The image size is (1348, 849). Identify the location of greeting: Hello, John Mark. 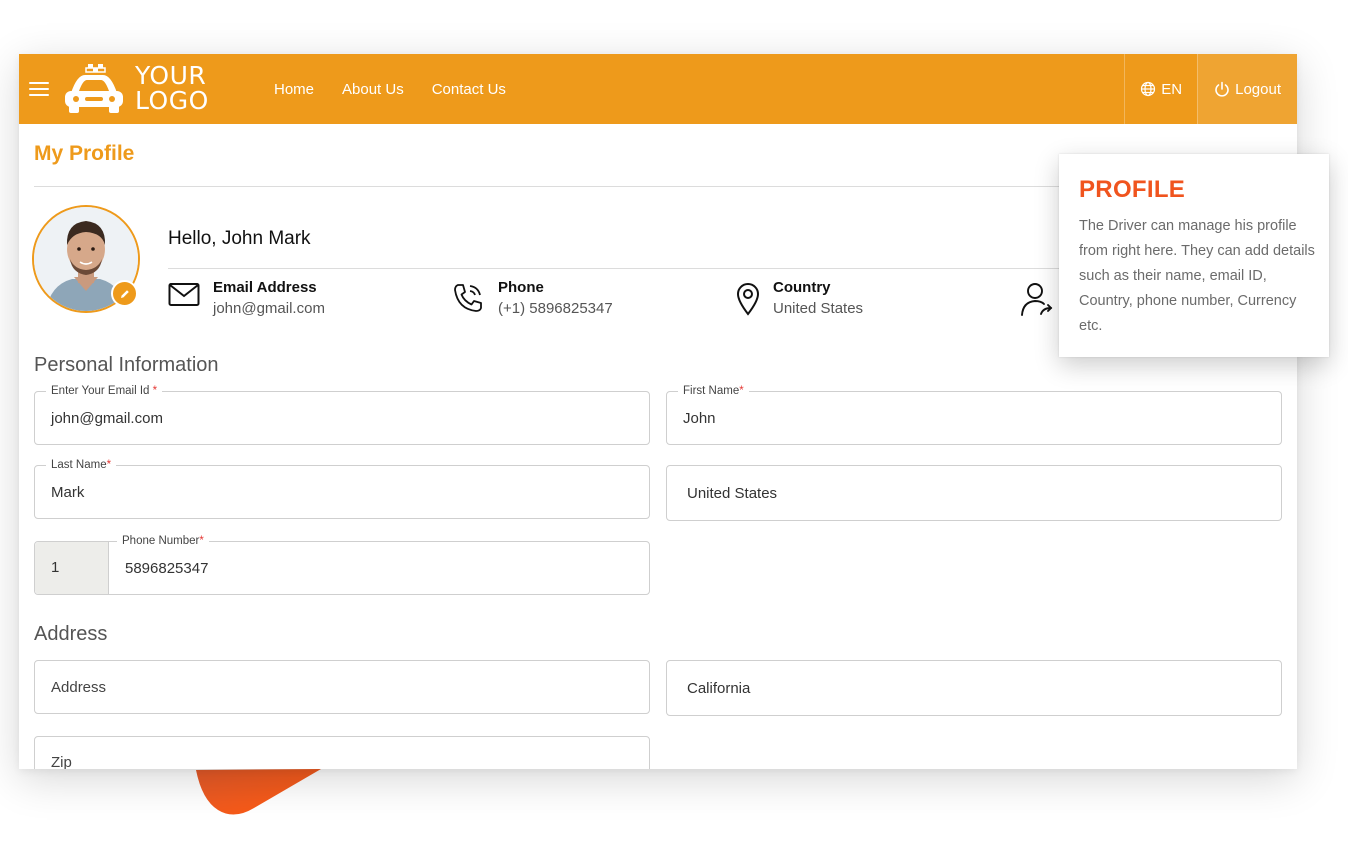
(239, 238).